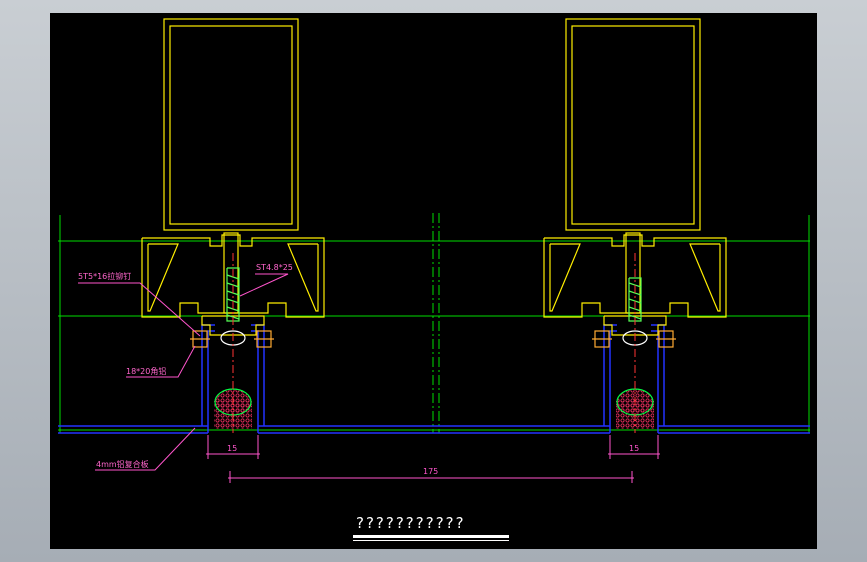 This screenshot has width=867, height=562. I want to click on mullion-right-stem, so click(633, 273).